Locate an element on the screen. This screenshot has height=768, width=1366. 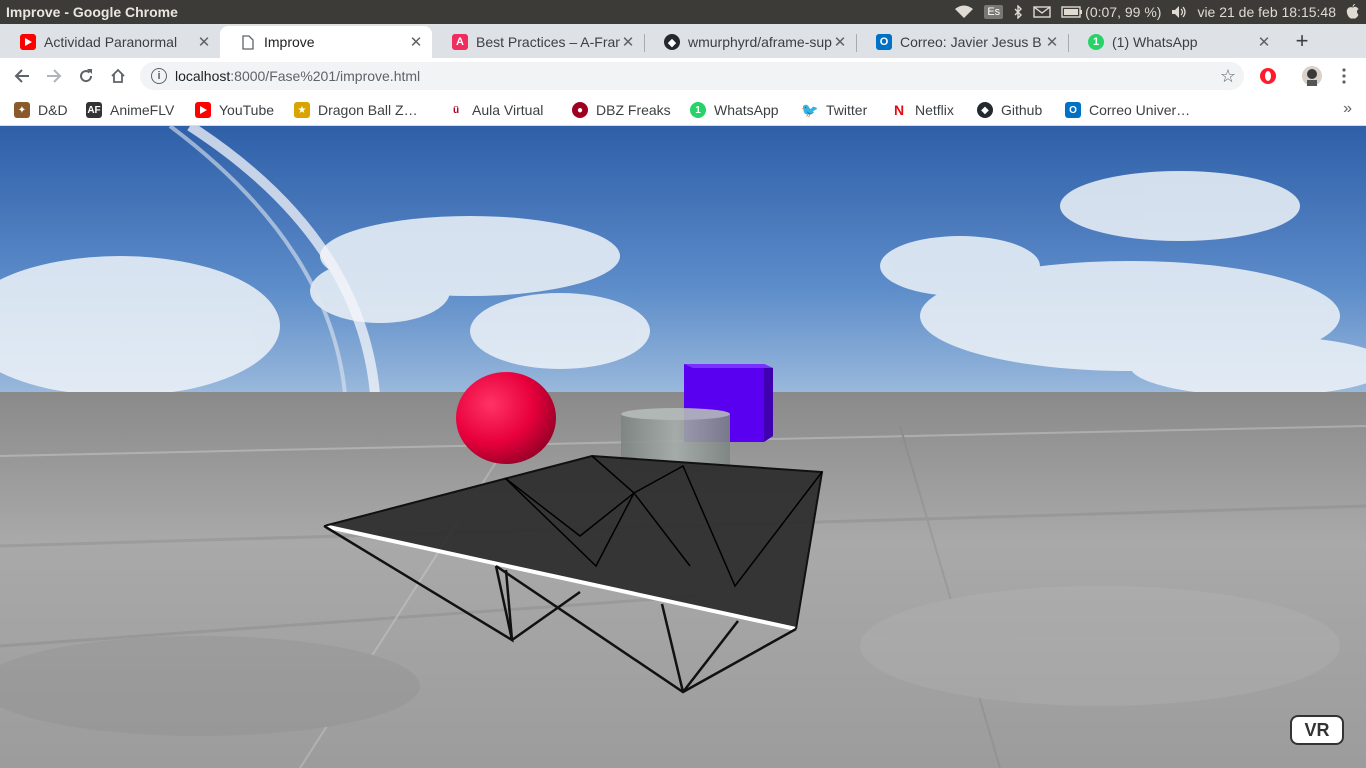
bookmark-star-icon: ☆ is located at coordinates (1228, 76).